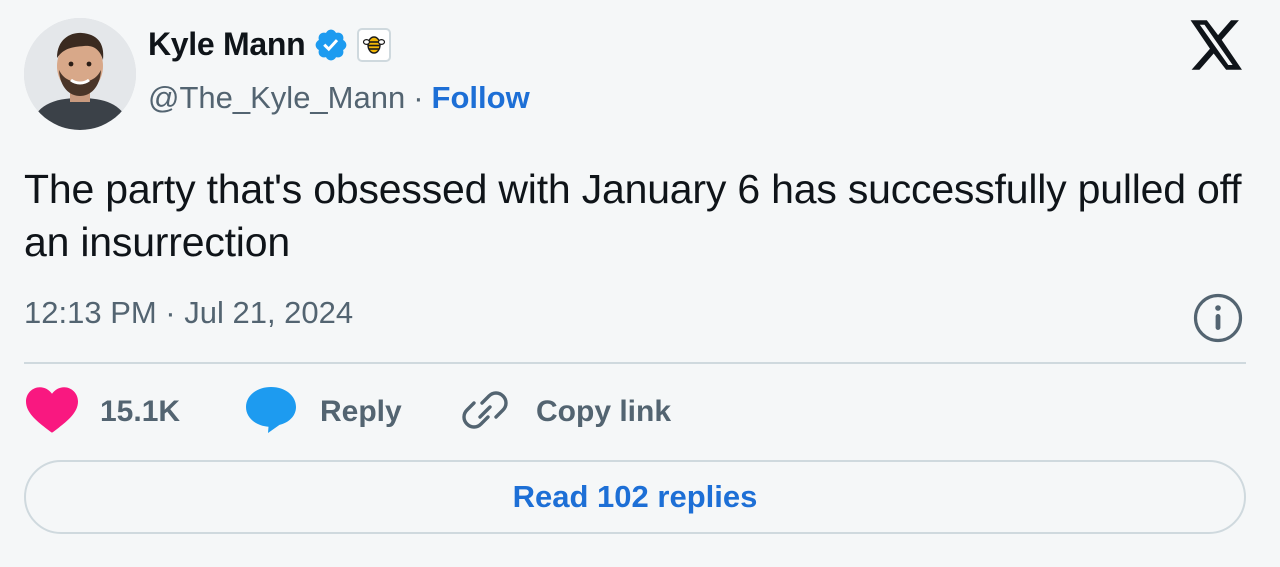 Image resolution: width=1280 pixels, height=567 pixels. Describe the element at coordinates (635, 363) in the screenshot. I see `divider` at that location.